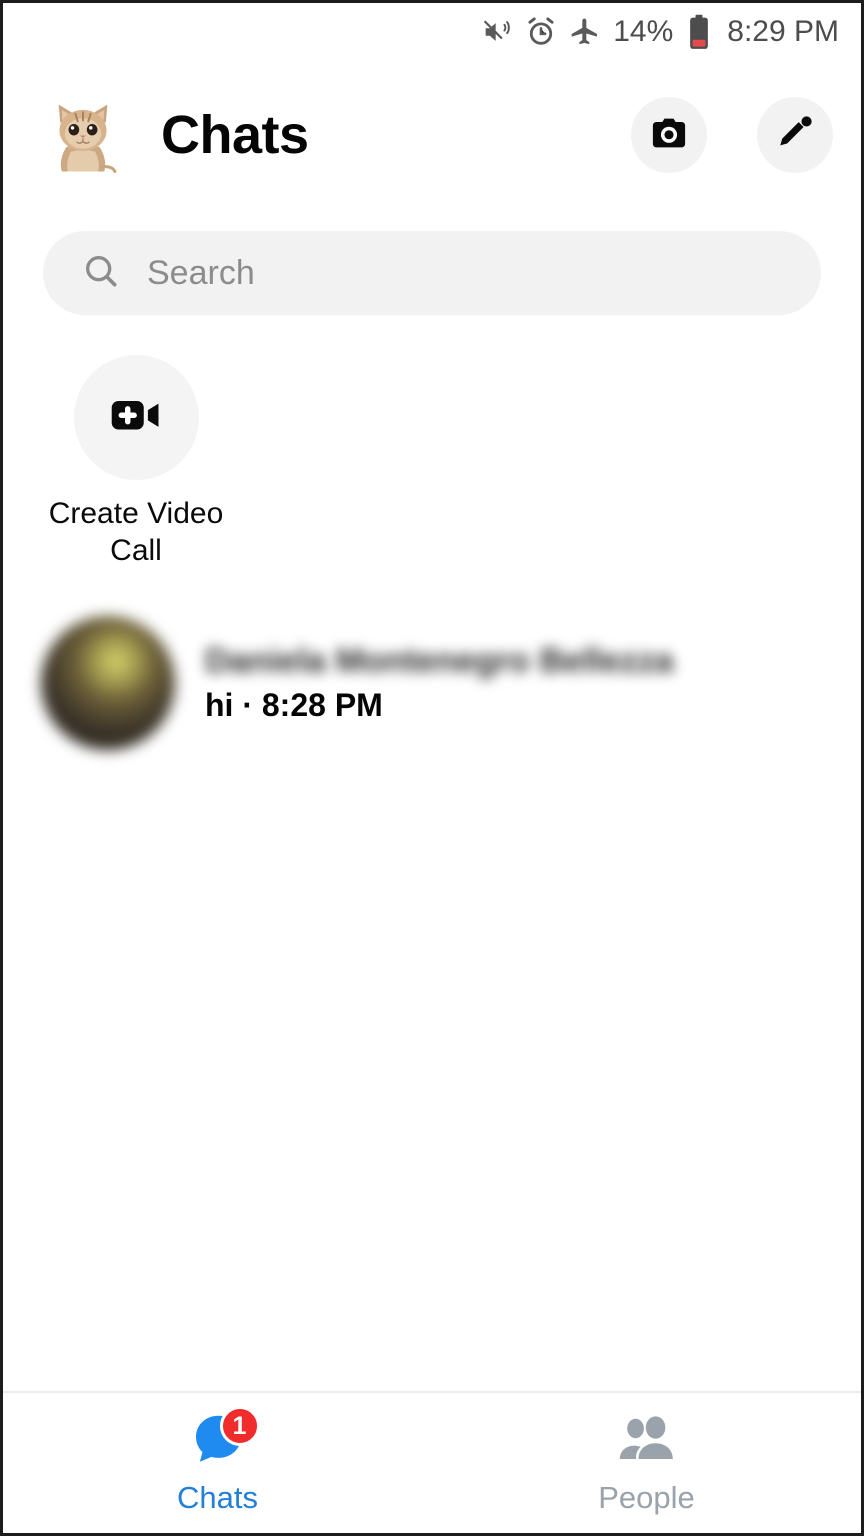 The height and width of the screenshot is (1536, 864). Describe the element at coordinates (201, 272) in the screenshot. I see `search-placeholder-label: Search` at that location.